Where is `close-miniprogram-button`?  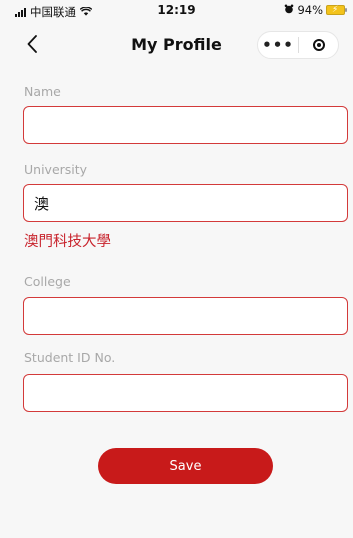
close-miniprogram-button is located at coordinates (318, 45).